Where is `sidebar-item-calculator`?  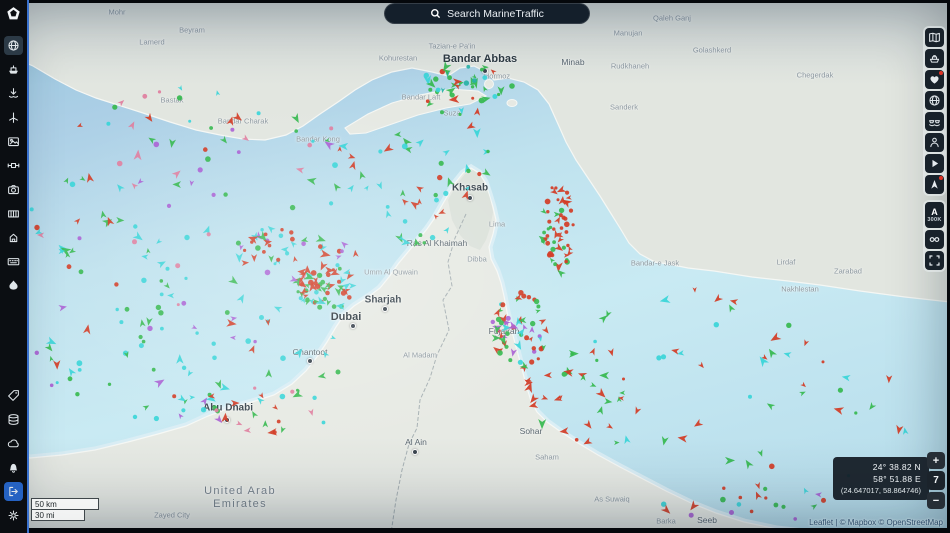 sidebar-item-calculator is located at coordinates (13, 261).